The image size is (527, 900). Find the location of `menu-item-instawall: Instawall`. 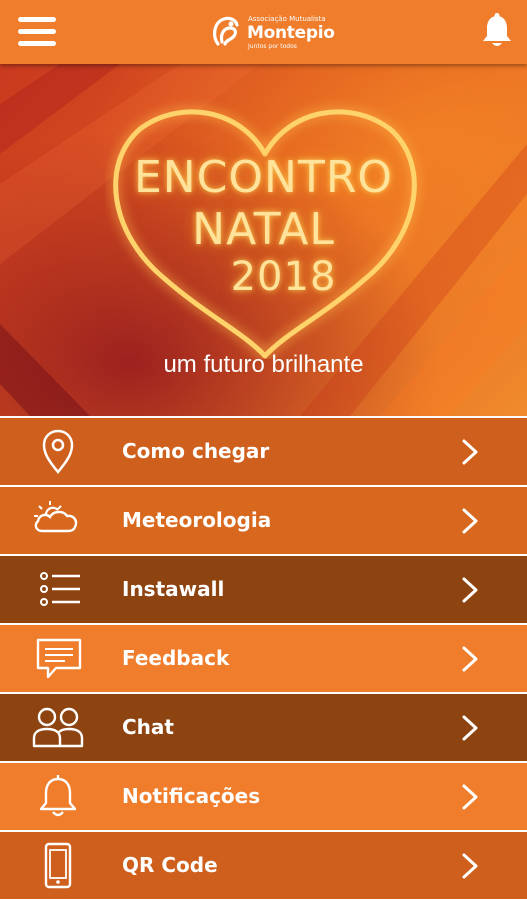

menu-item-instawall: Instawall is located at coordinates (263, 589).